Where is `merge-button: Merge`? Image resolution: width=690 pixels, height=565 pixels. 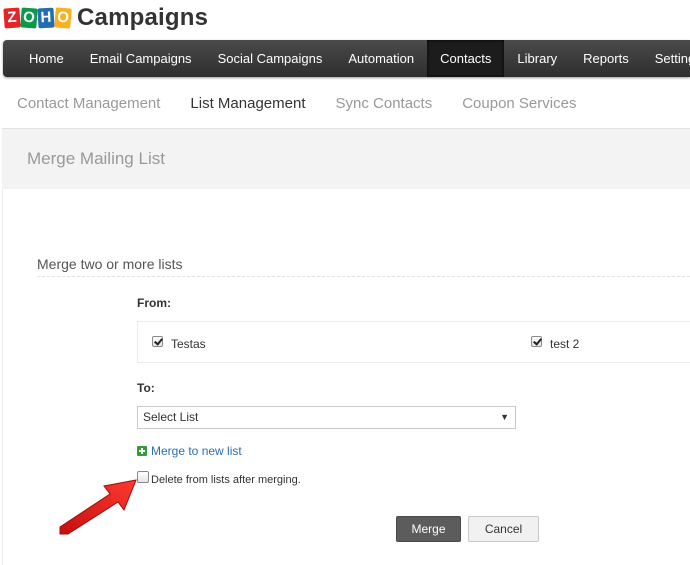 merge-button: Merge is located at coordinates (428, 529).